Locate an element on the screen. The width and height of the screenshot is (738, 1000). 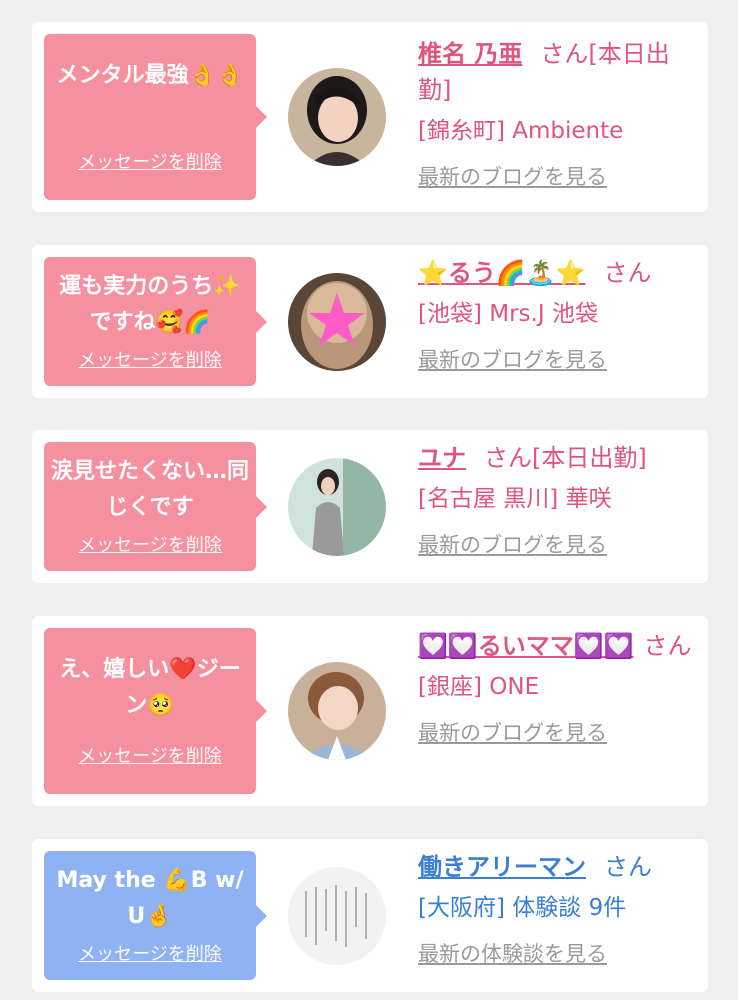
message-bubble: メンタル最強👌👌 メッセージを削除 is located at coordinates (155, 117).